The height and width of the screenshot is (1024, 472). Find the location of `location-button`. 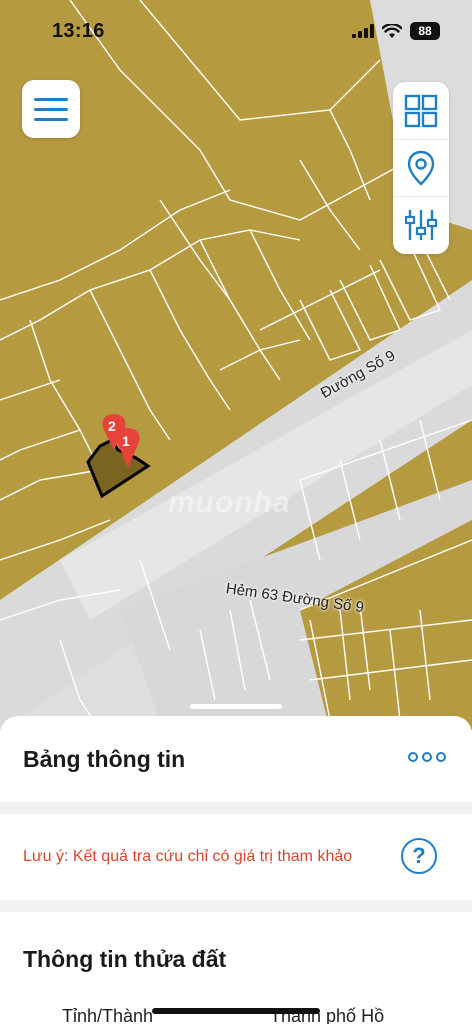

location-button is located at coordinates (421, 167).